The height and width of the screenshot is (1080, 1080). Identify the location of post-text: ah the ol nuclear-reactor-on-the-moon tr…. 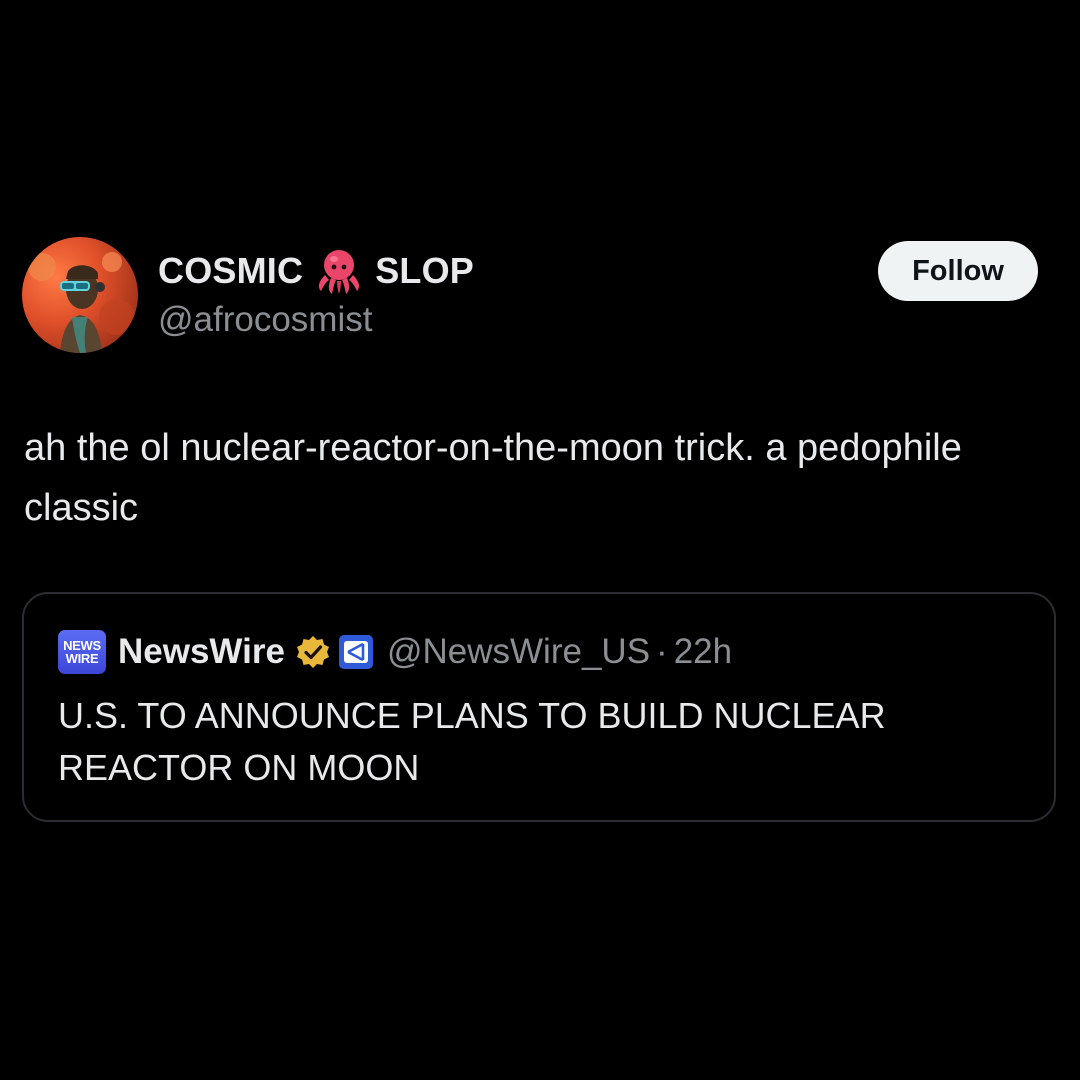
(493, 478).